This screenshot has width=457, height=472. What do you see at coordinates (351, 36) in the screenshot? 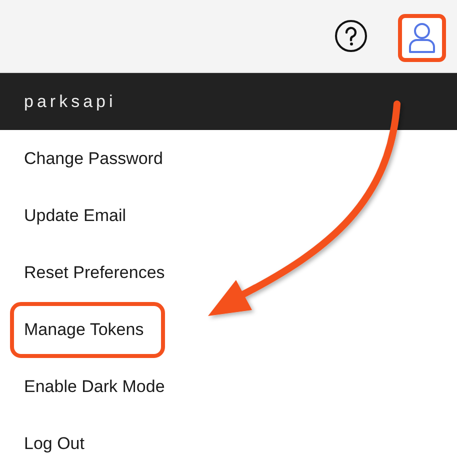
I see `help-button` at bounding box center [351, 36].